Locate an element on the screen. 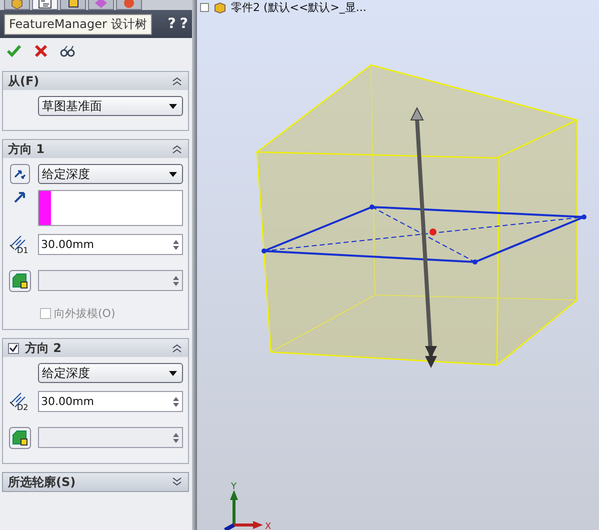 This screenshot has height=530, width=599. section-header: 方向 1 is located at coordinates (95, 149).